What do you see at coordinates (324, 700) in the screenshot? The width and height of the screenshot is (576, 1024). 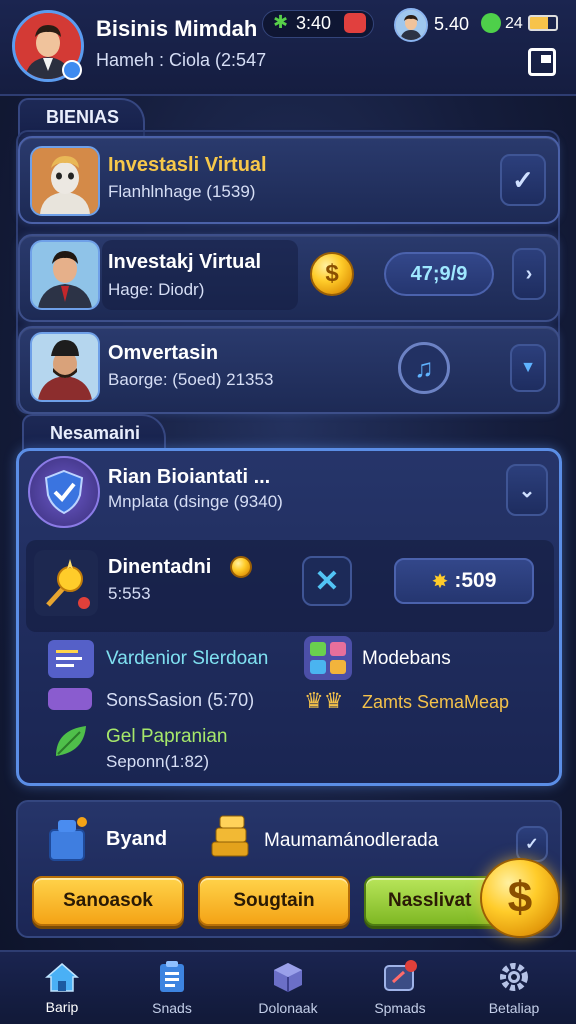 I see `stat-icon-crown: ♛♛` at bounding box center [324, 700].